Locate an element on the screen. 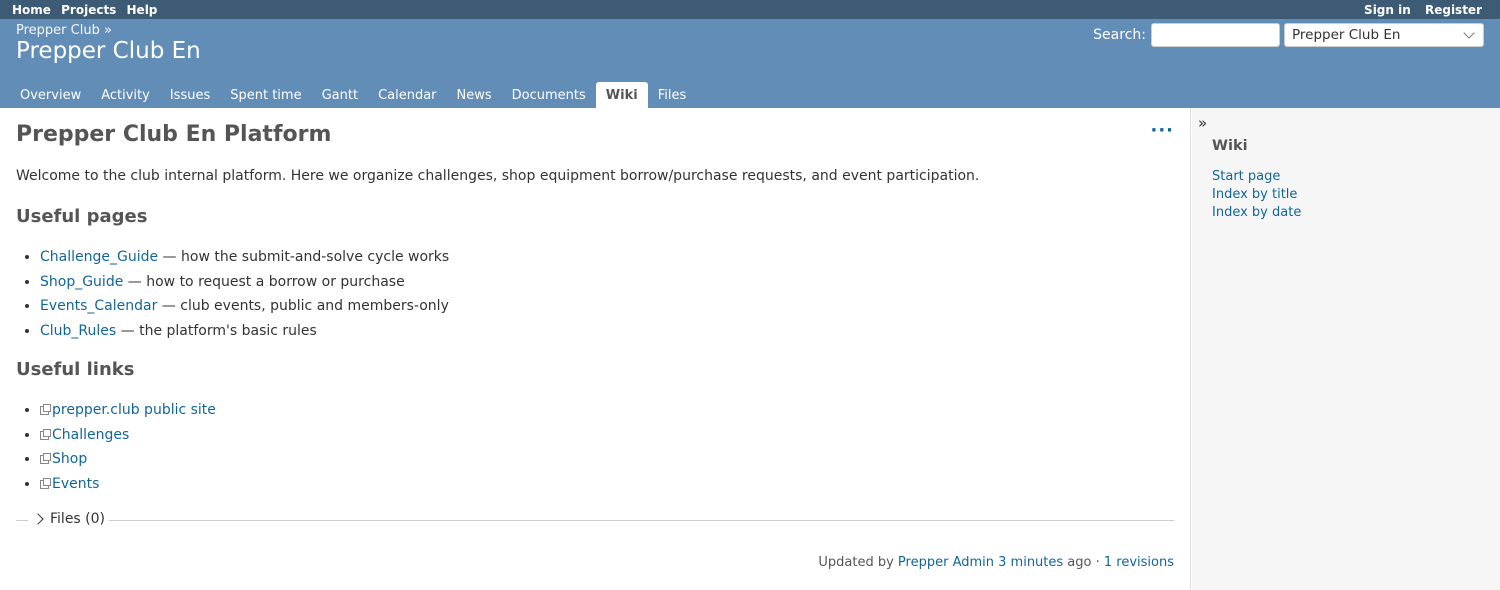  divider is located at coordinates (595, 520).